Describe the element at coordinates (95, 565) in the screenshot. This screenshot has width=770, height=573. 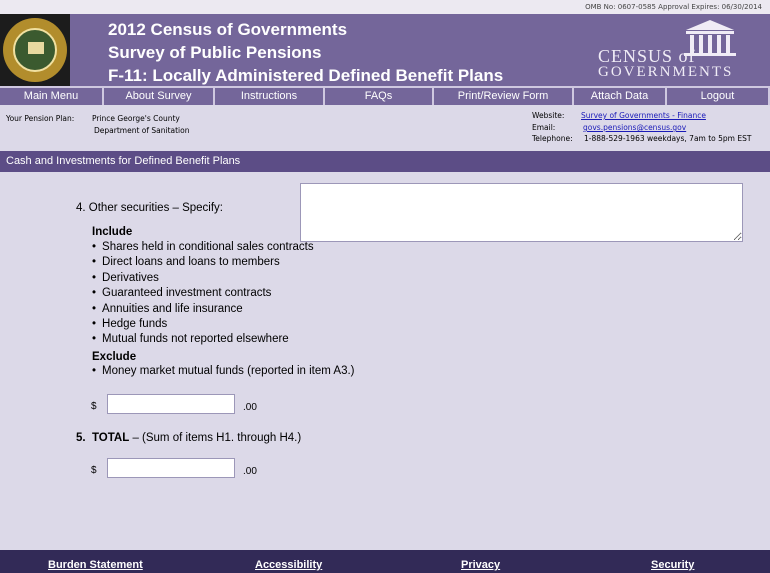
I see `burden-statement-link: Burden Statement` at that location.